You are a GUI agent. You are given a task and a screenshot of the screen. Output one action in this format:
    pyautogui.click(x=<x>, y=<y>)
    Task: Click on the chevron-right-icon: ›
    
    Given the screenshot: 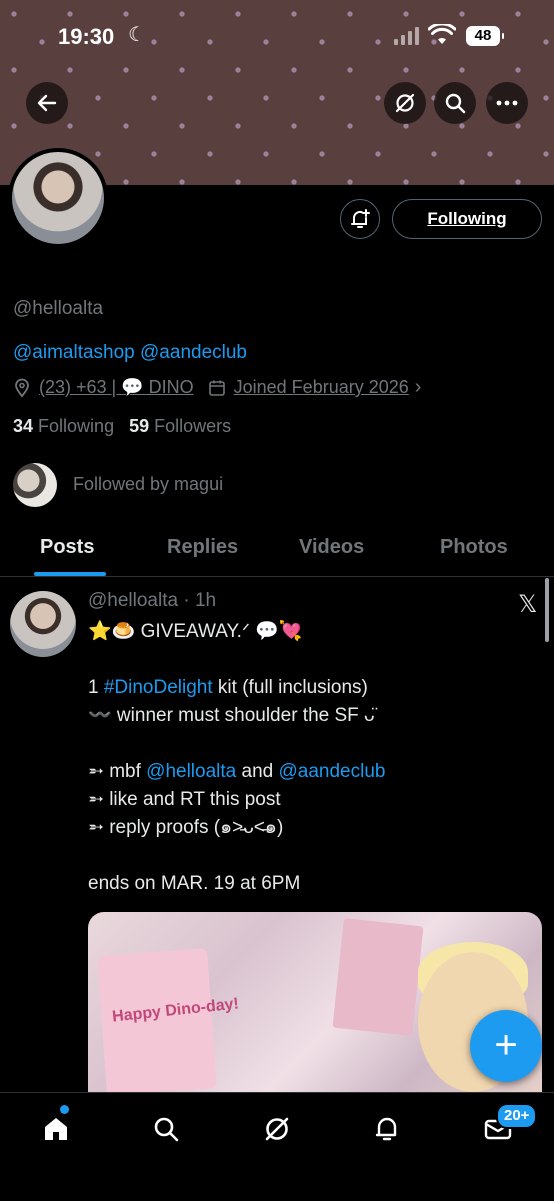 What is the action you would take?
    pyautogui.click(x=418, y=387)
    